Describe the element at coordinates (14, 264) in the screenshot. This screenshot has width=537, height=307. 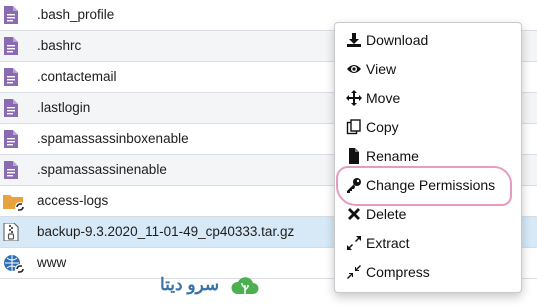
I see `globe-link-icon` at that location.